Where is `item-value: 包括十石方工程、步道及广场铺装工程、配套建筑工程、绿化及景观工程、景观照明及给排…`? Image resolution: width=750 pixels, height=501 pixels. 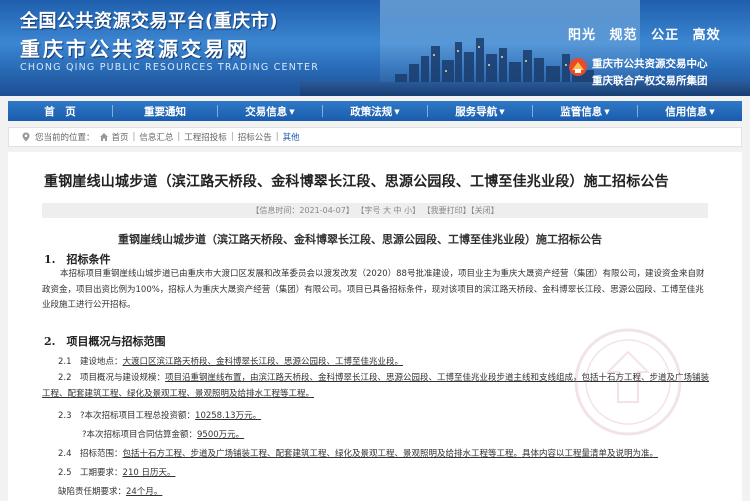 item-value: 包括十石方工程、步道及广场铺装工程、配套建筑工程、绿化及景观工程、景观照明及给排… is located at coordinates (390, 454).